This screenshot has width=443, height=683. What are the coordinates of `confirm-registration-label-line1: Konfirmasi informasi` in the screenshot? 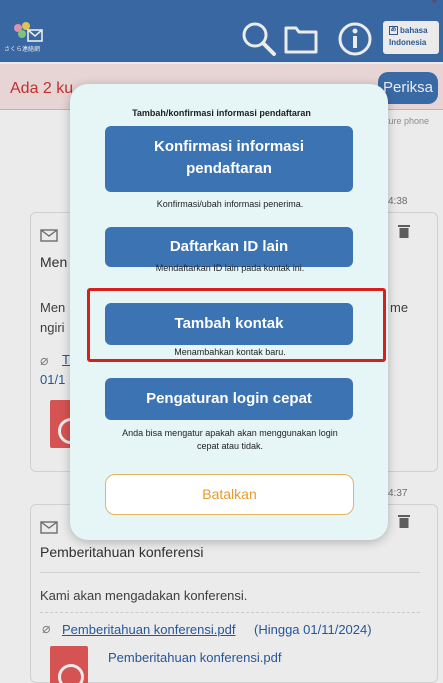 It's located at (229, 146).